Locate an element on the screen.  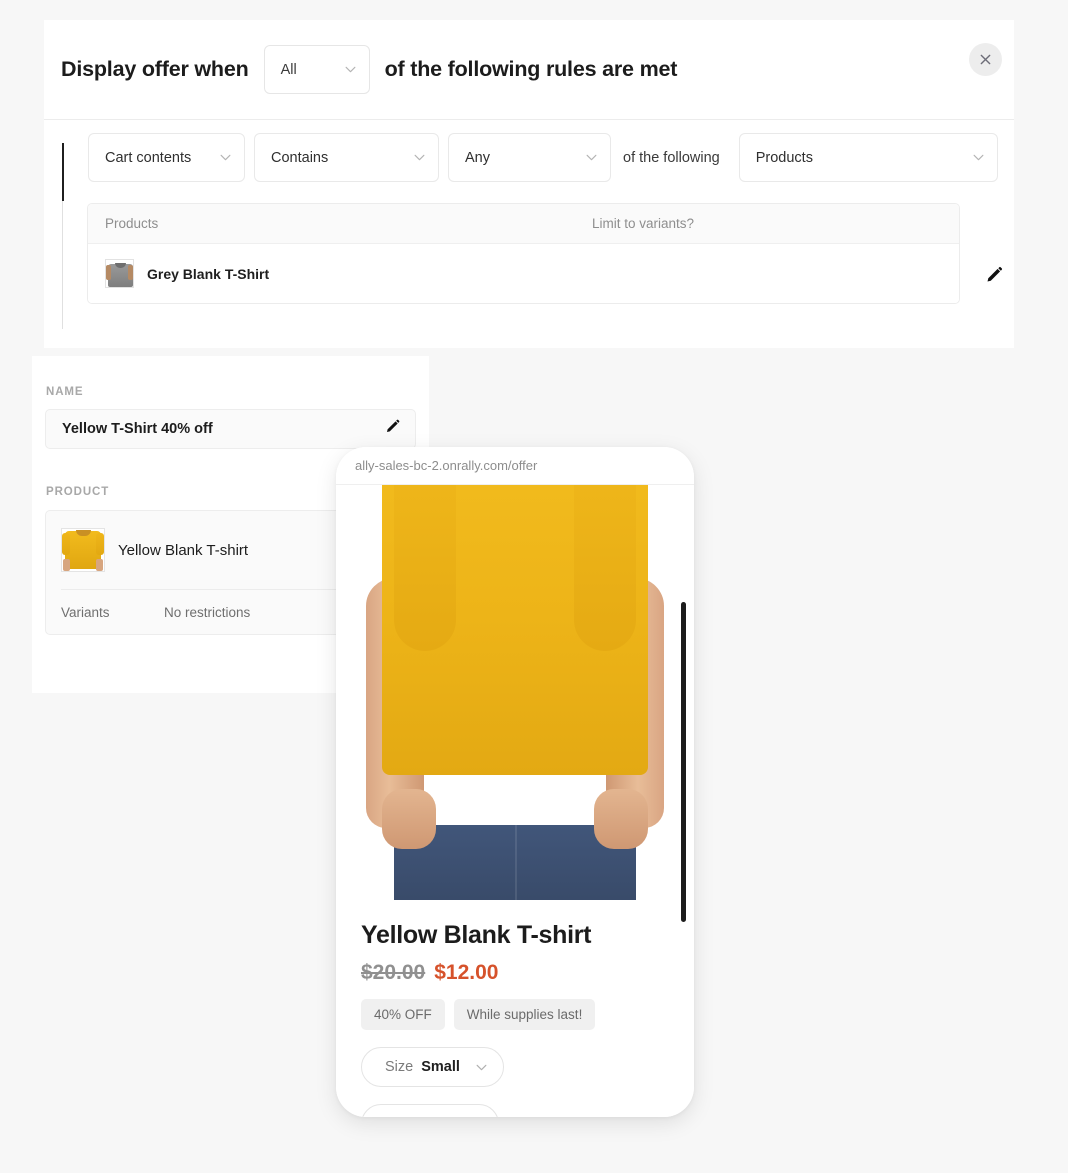
preview-url-bar: ally-sales-bc-2.onrally.com/offer is located at coordinates (515, 466).